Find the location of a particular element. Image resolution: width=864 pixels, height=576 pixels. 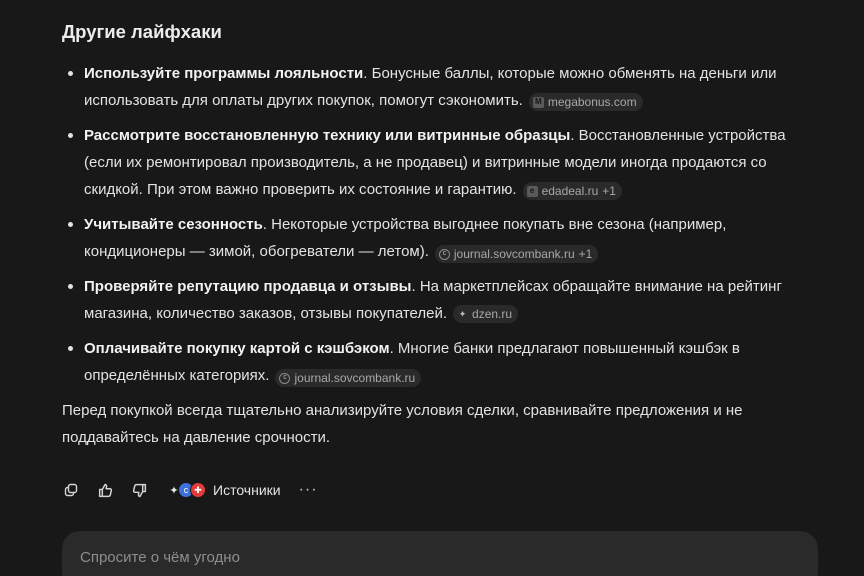

source-chip: Mmegabonus.com is located at coordinates (585, 102).